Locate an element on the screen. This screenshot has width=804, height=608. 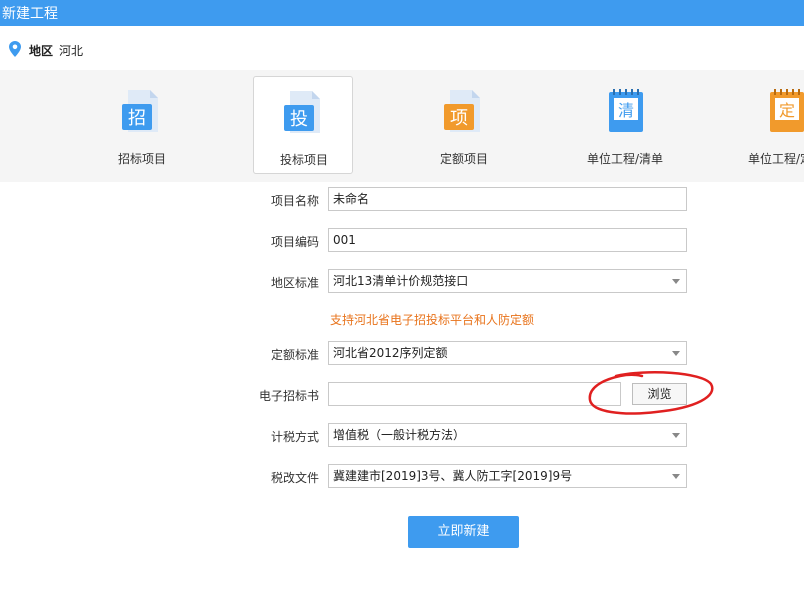
type-label: 定额项目 is located at coordinates (463, 159).